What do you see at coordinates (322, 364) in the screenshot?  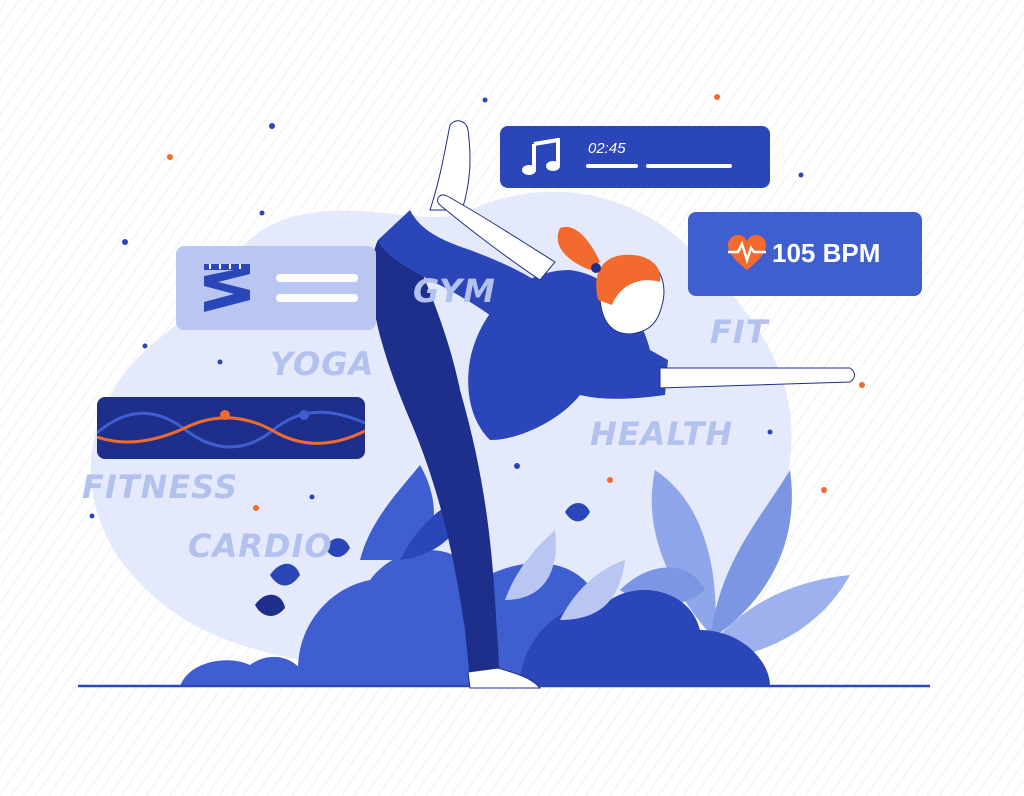 I see `word-yoga: YOGA` at bounding box center [322, 364].